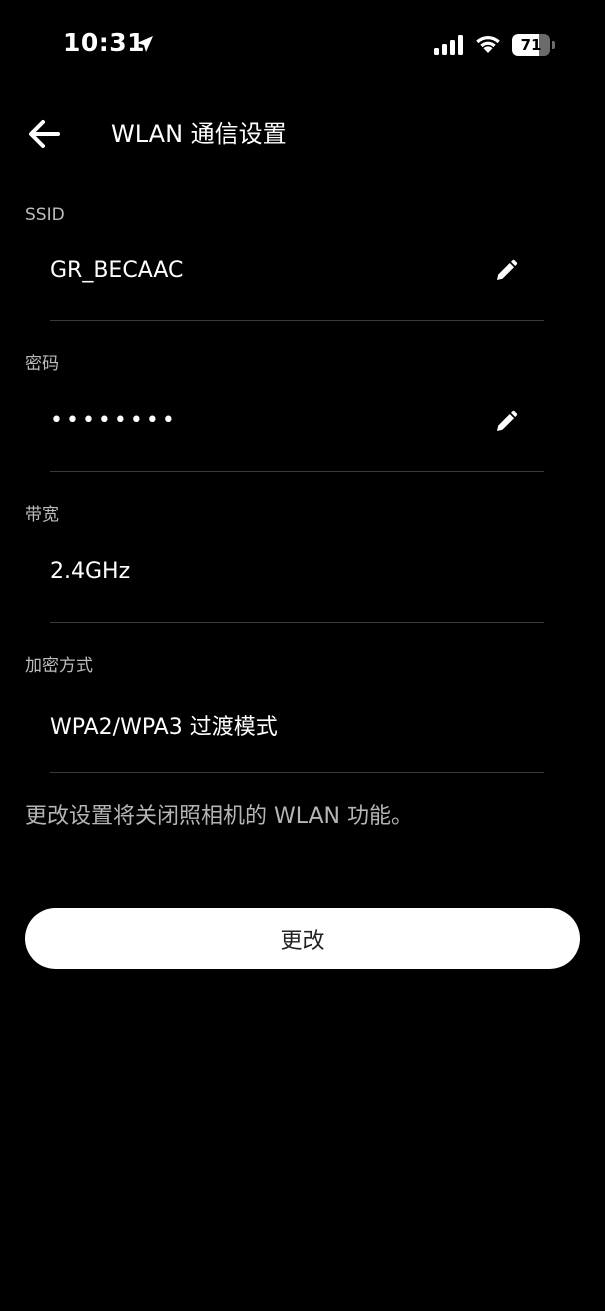 The width and height of the screenshot is (605, 1311). What do you see at coordinates (145, 44) in the screenshot?
I see `location-arrow-icon` at bounding box center [145, 44].